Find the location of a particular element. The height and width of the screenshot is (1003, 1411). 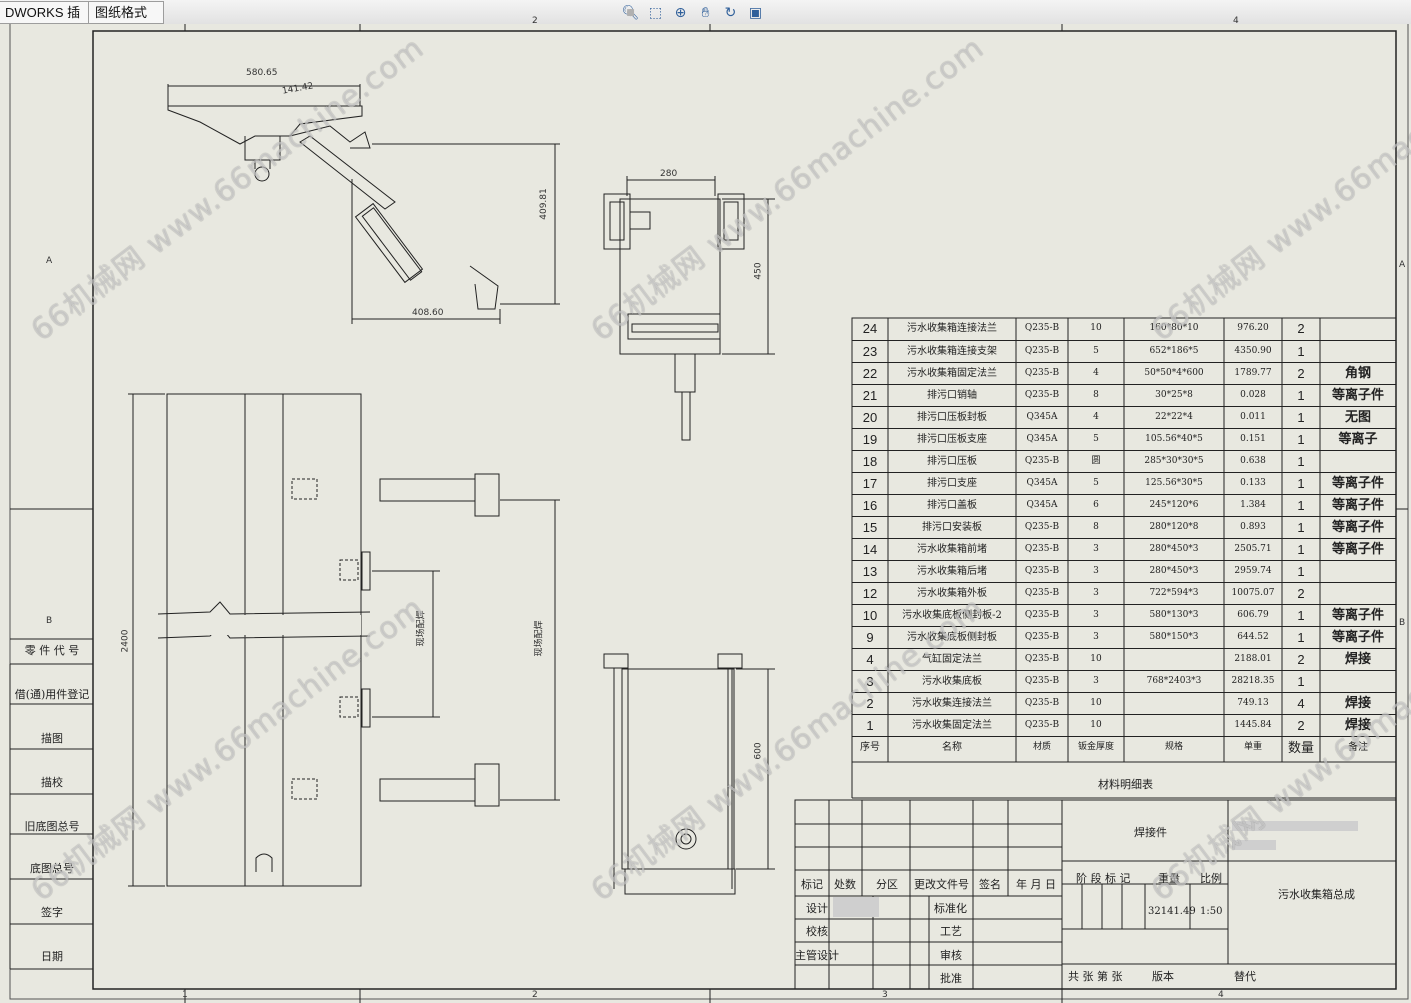

zone-label-left-b: B is located at coordinates (49, 621).